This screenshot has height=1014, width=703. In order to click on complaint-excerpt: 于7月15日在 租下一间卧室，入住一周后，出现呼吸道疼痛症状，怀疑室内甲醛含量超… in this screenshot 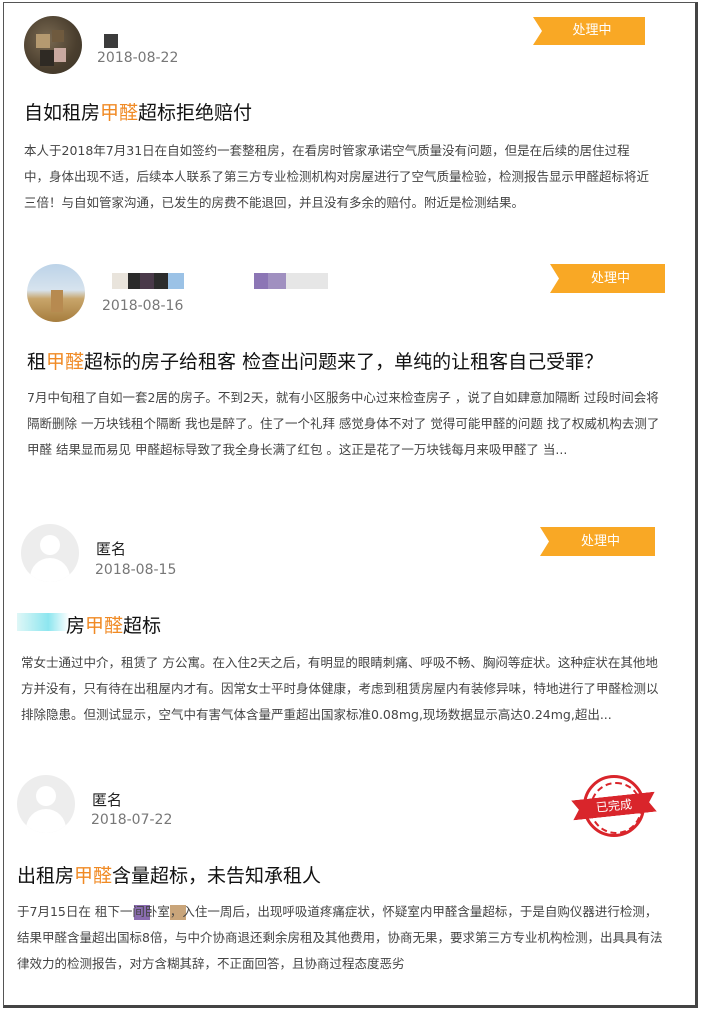, I will do `click(340, 937)`.